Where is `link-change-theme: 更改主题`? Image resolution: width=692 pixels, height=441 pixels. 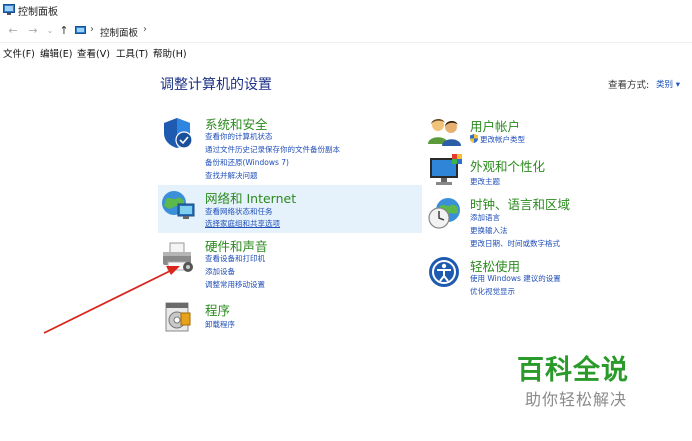
link-change-theme: 更改主题 is located at coordinates (485, 181).